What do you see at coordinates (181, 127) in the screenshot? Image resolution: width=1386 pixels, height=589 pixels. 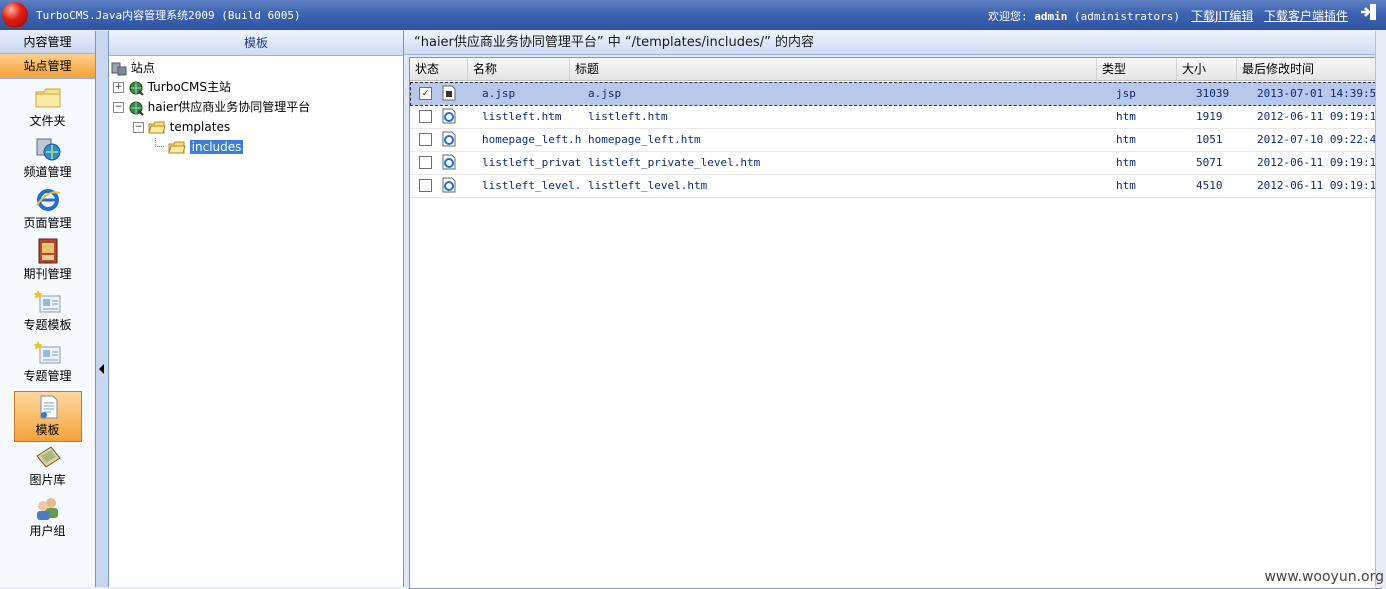 I see `tree-node-templates: − templates` at bounding box center [181, 127].